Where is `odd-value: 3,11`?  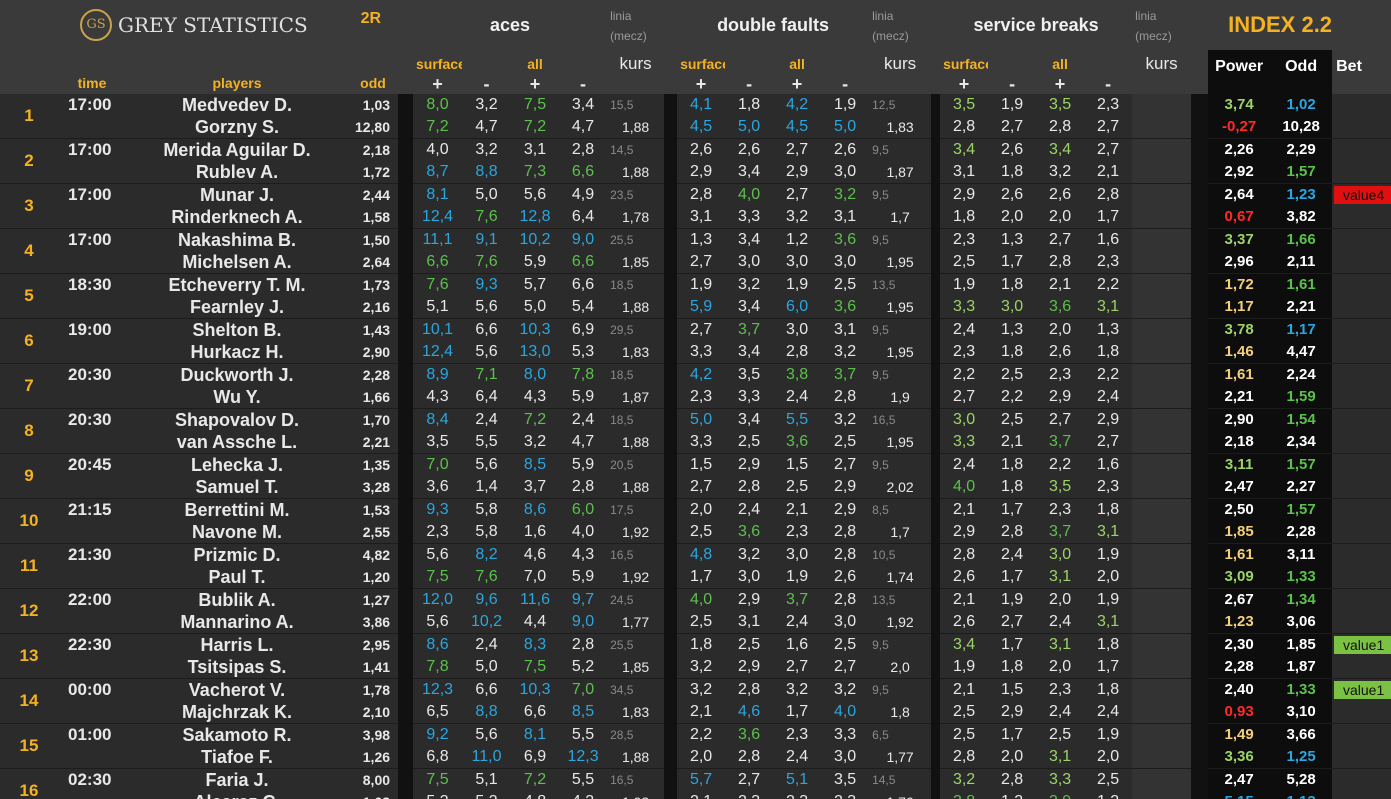
odd-value: 3,11 is located at coordinates (1301, 554).